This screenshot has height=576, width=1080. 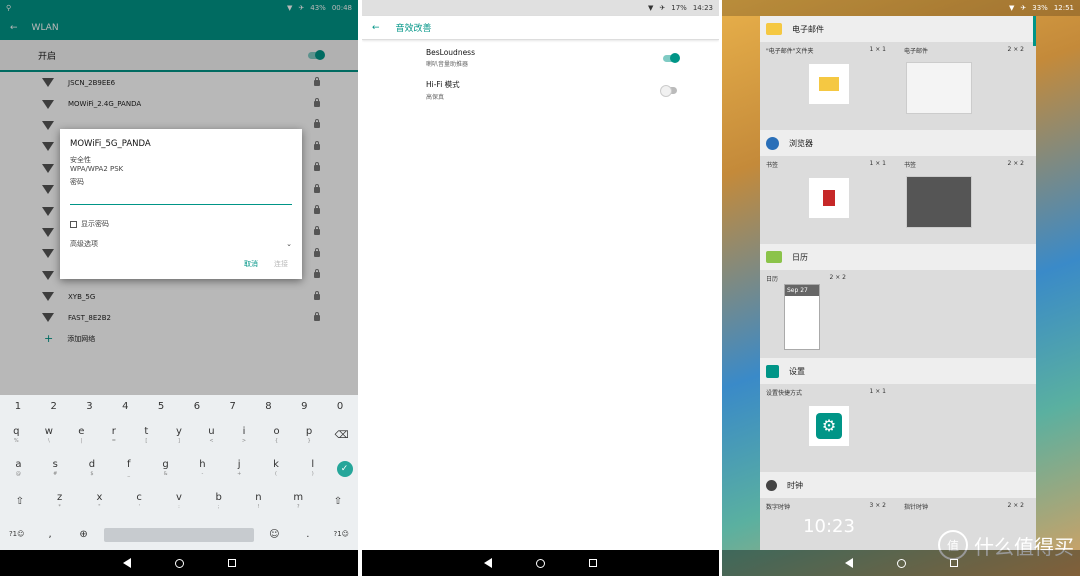 I want to click on show-password-checkbox: 显示密码, so click(x=181, y=224).